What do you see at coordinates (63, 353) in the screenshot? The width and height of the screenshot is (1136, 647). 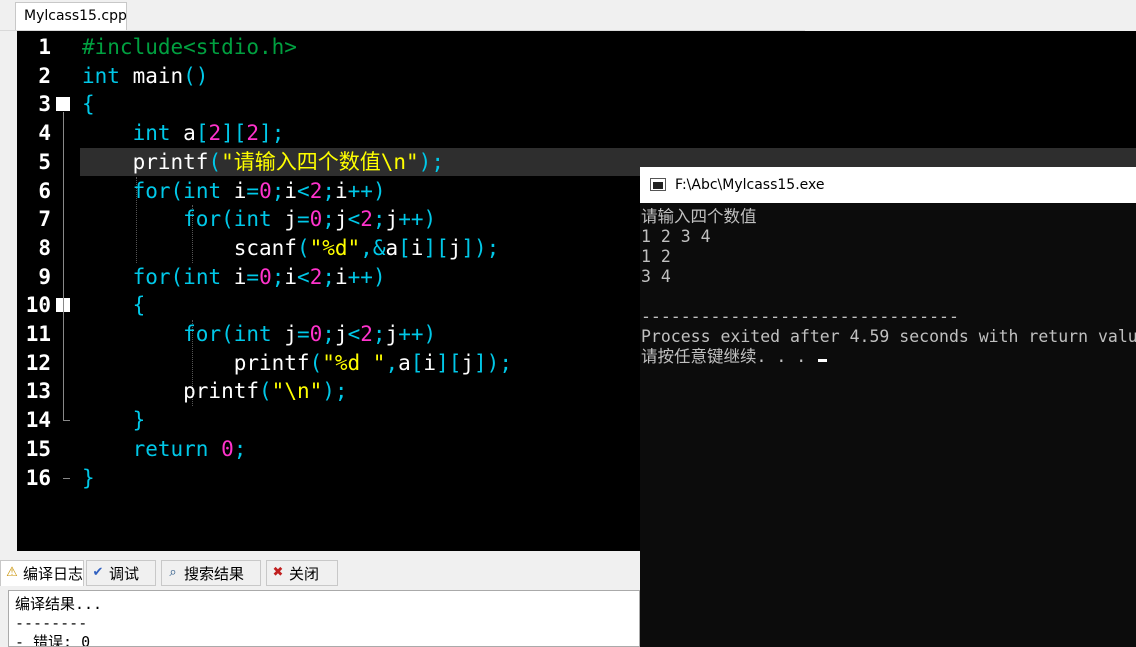 I see `fold-range-line` at bounding box center [63, 353].